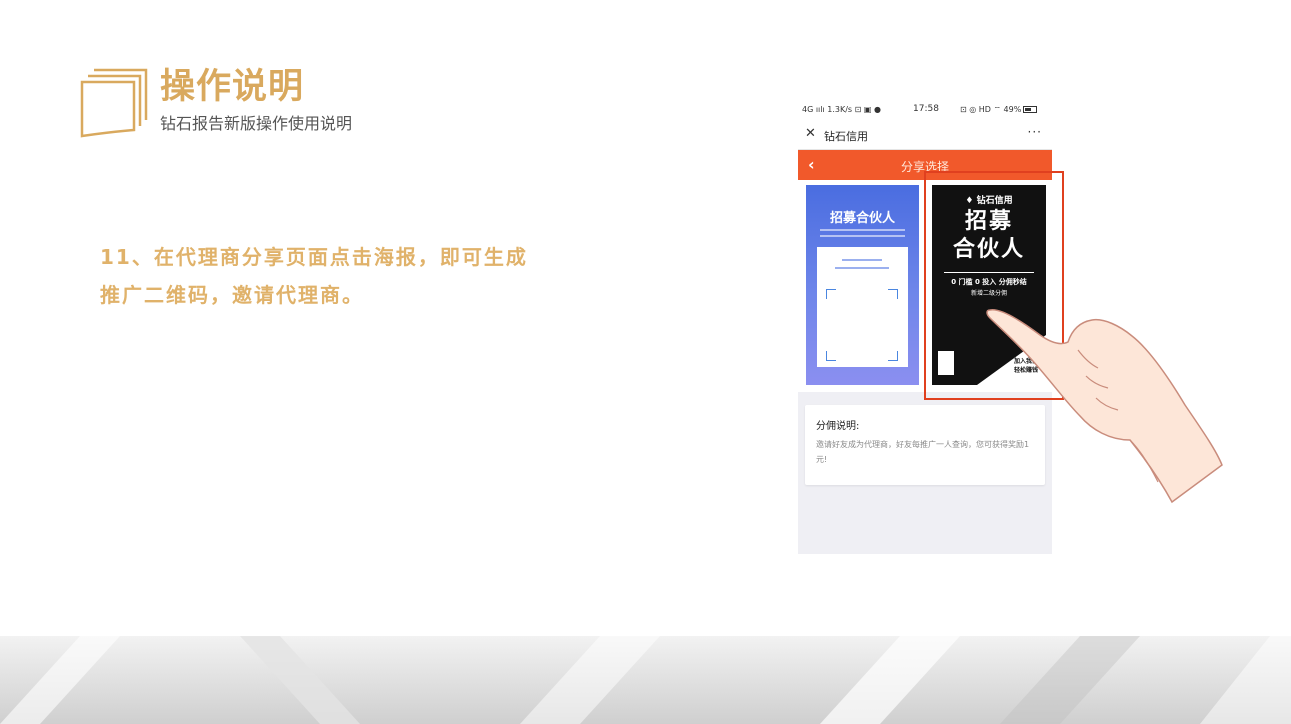  Describe the element at coordinates (1026, 366) in the screenshot. I see `poster-black-tags: 加入我们 轻松赚钱` at that location.